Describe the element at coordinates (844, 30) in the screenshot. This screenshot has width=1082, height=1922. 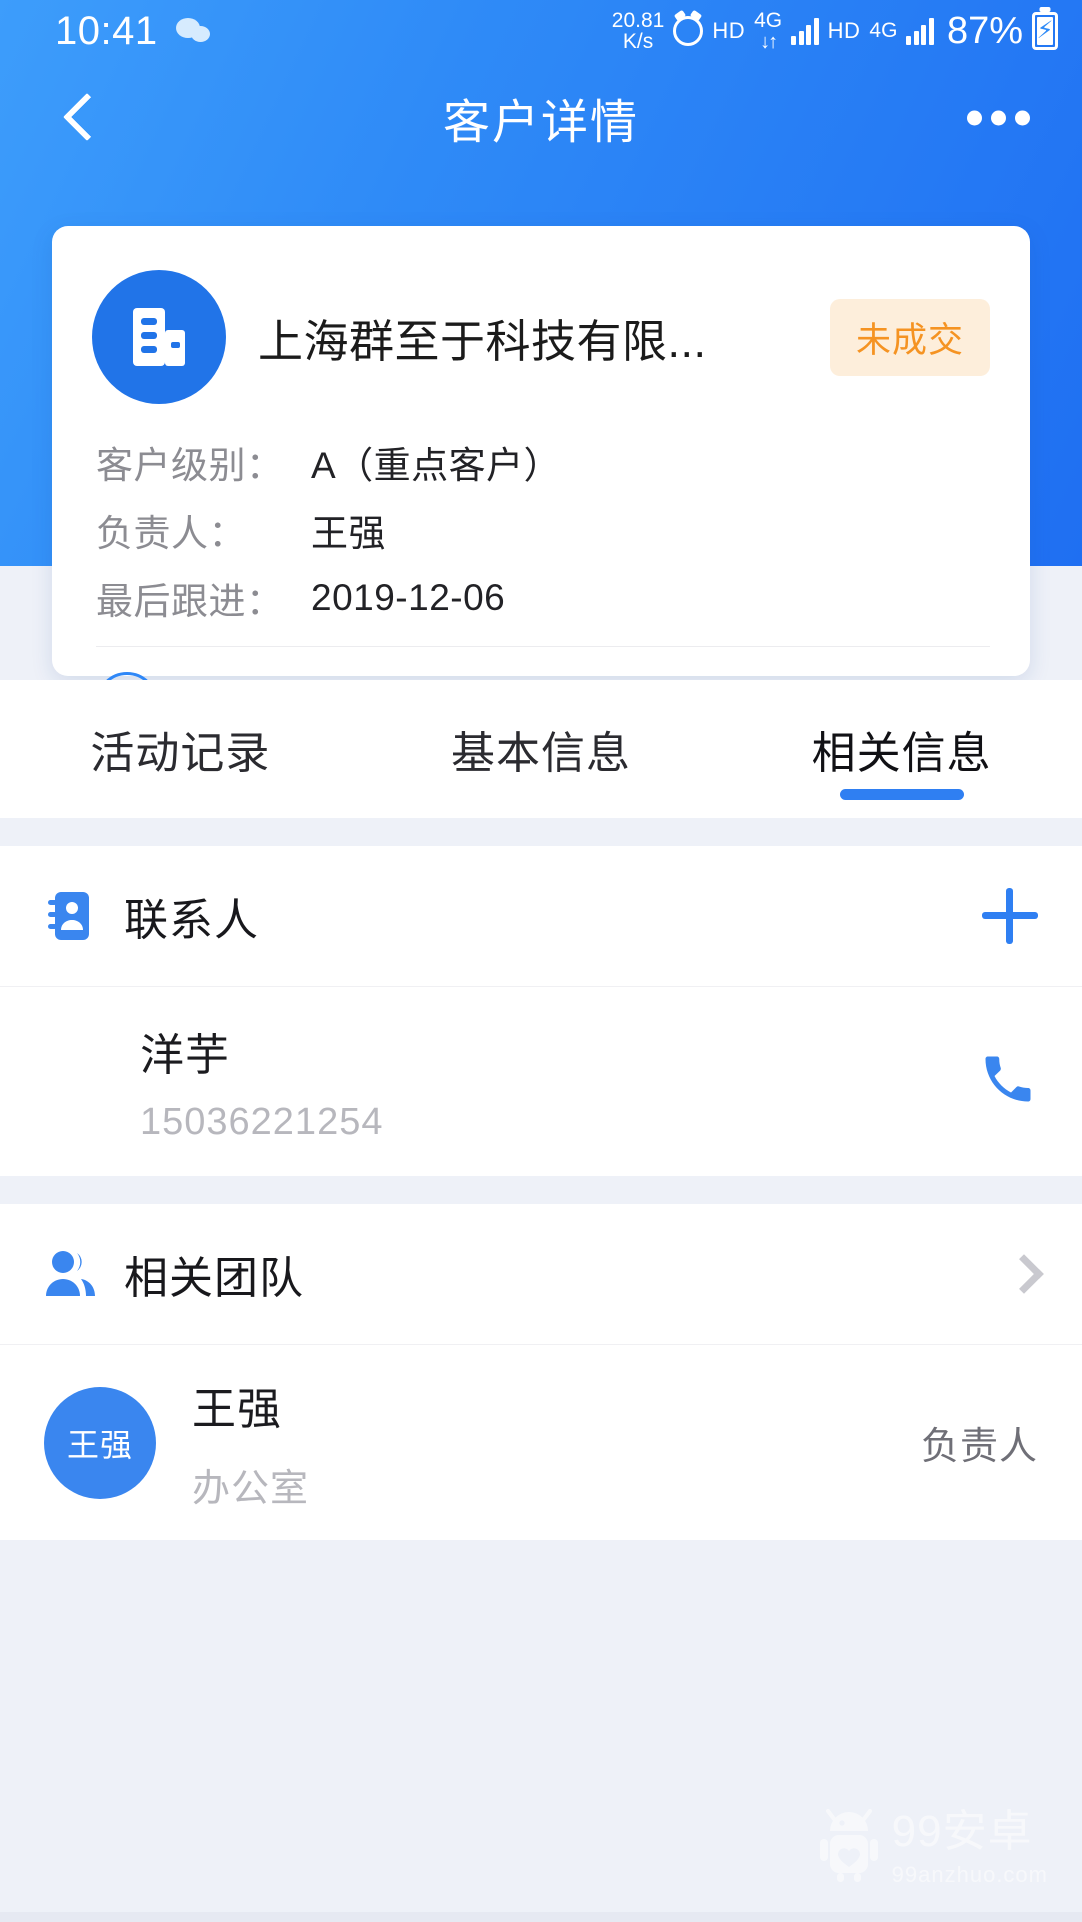
I see `hd-label-2: HD` at that location.